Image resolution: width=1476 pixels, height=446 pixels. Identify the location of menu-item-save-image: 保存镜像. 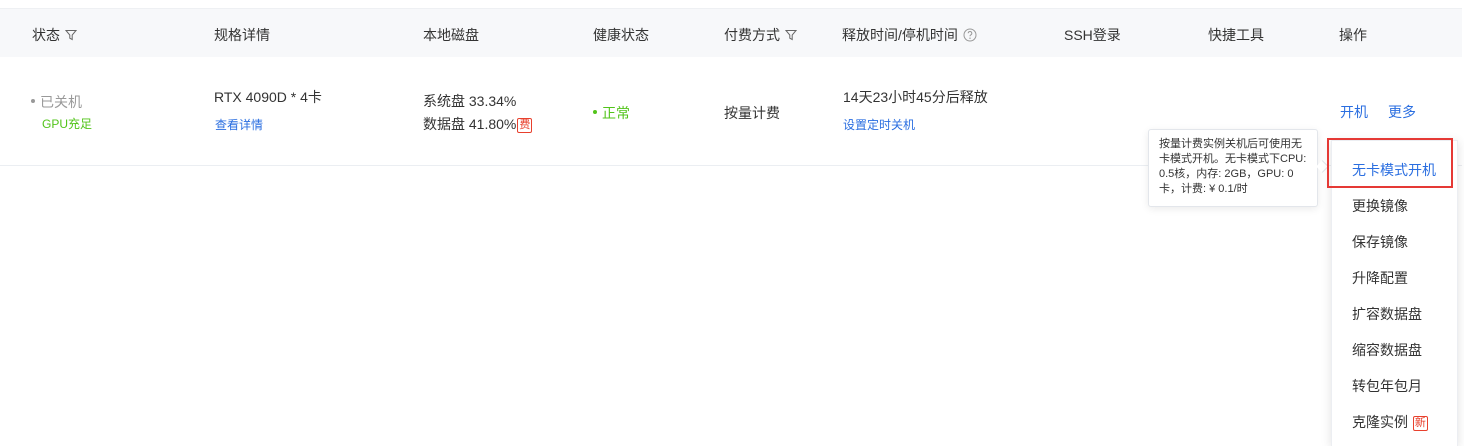
(1380, 242).